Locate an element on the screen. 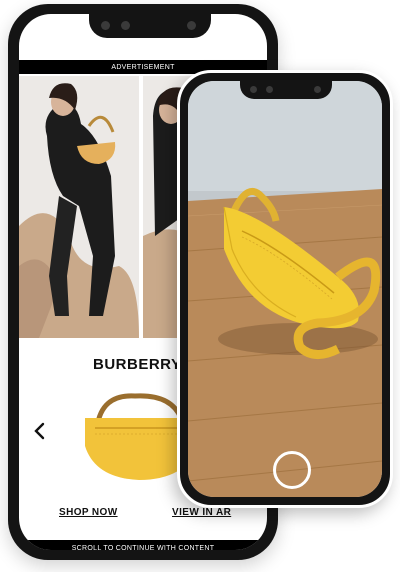 This screenshot has height=572, width=400. view-in-ar-link: VIEW IN AR is located at coordinates (201, 512).